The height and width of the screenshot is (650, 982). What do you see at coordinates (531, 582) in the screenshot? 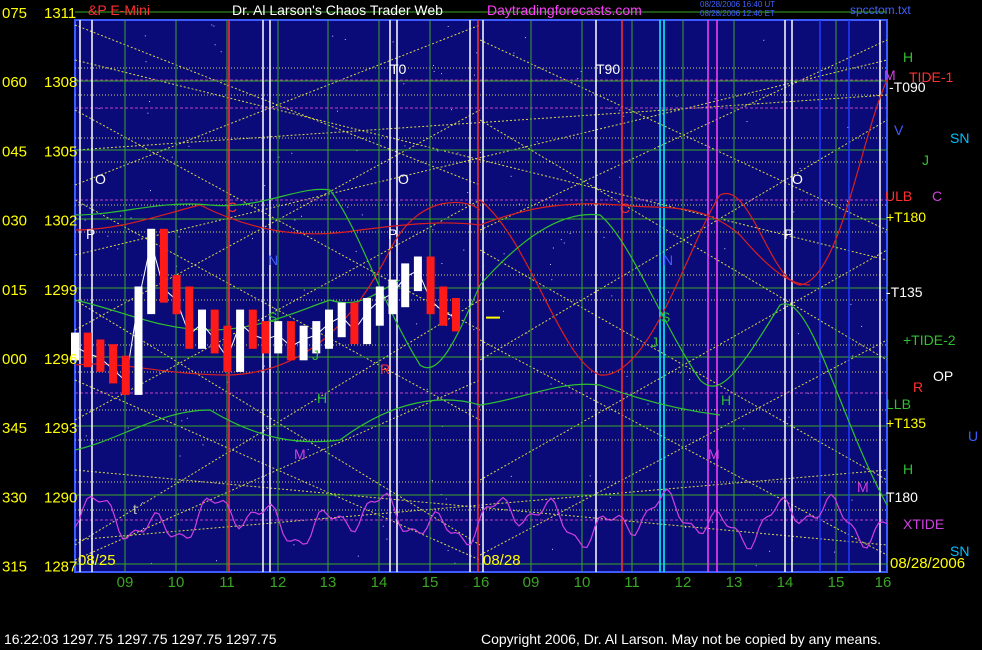
I see `x-tick-label: 09` at bounding box center [531, 582].